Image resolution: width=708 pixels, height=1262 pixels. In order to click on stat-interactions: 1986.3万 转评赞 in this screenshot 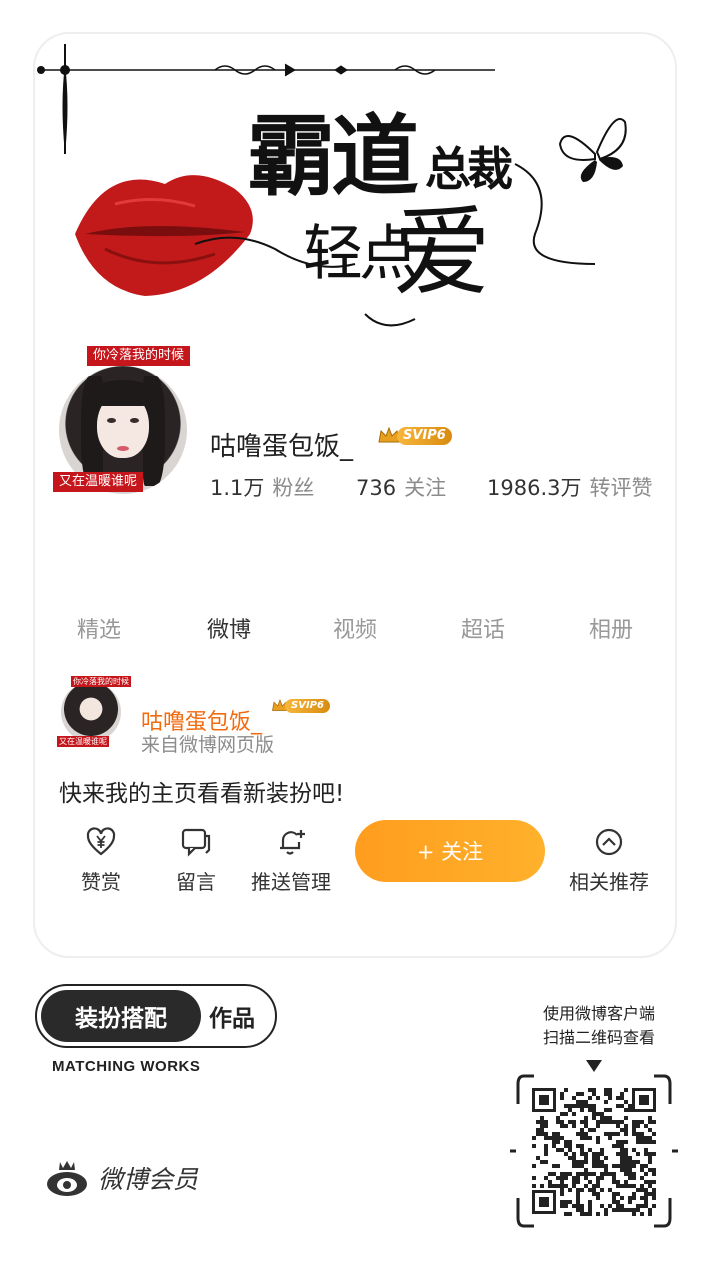, I will do `click(569, 487)`.